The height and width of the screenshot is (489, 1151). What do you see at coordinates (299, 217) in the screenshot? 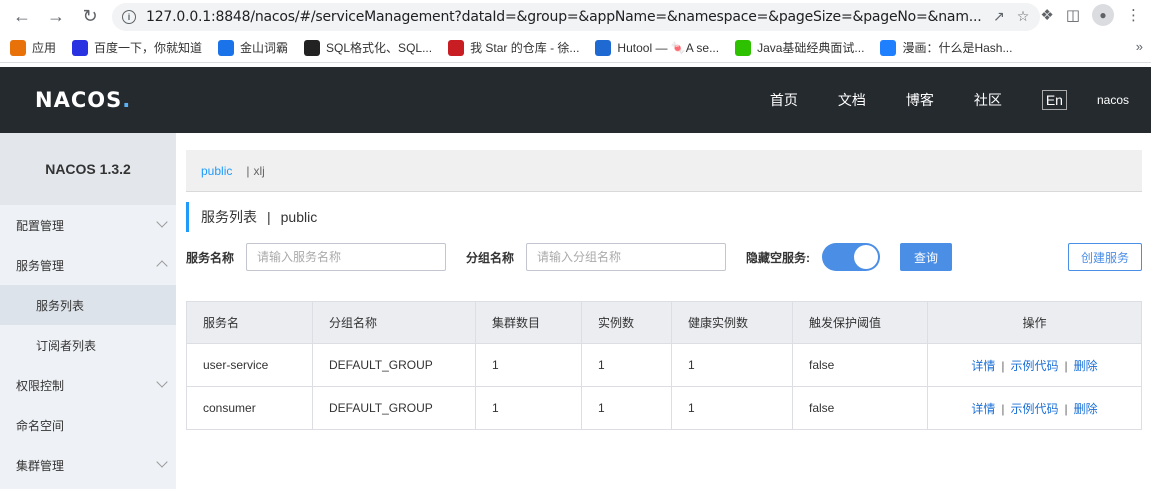
I see `page-title-namespace: public` at bounding box center [299, 217].